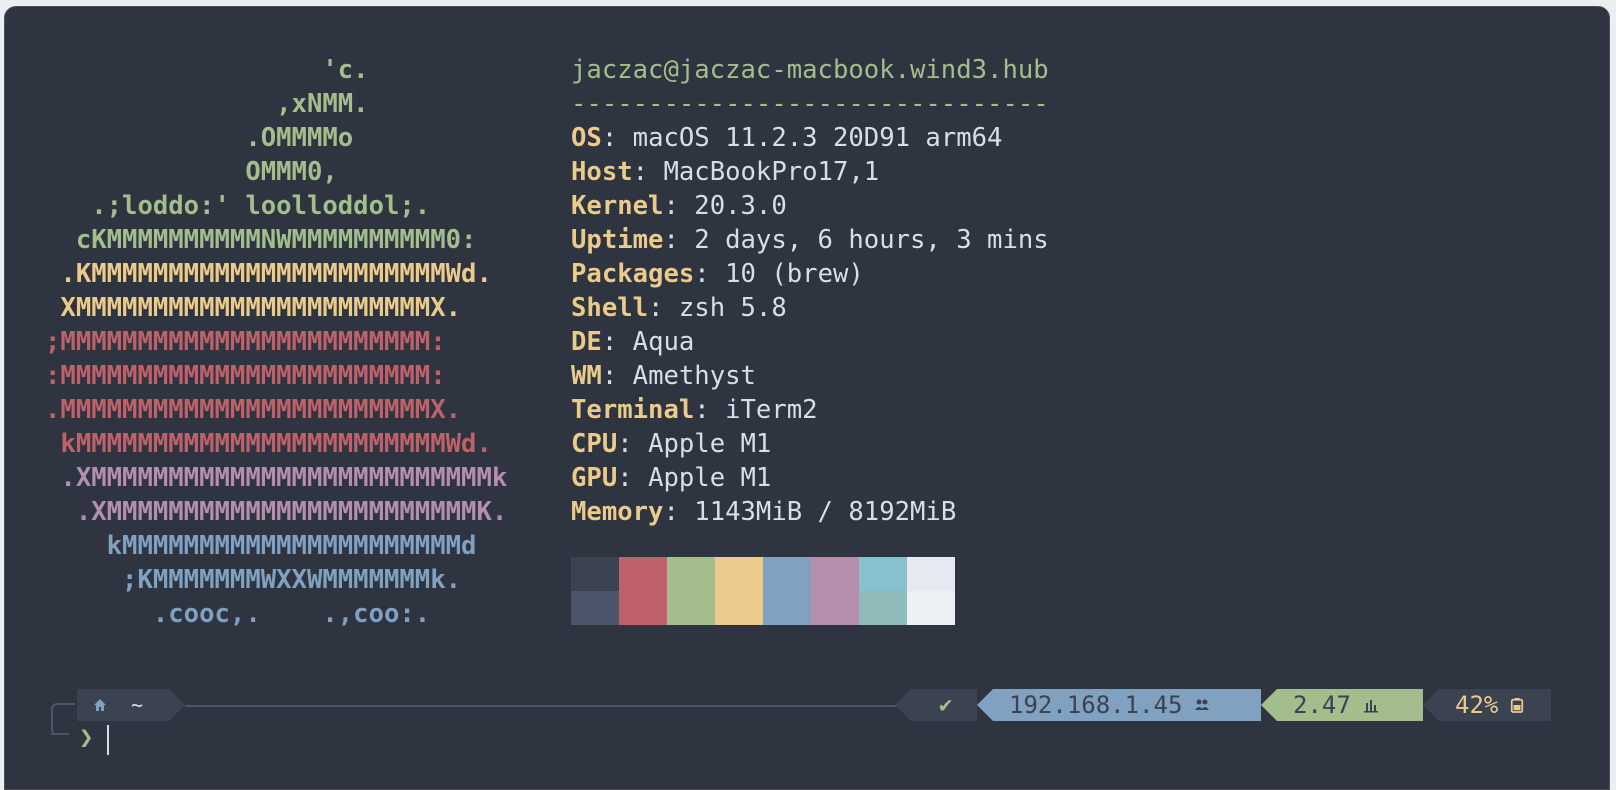 This screenshot has height=790, width=1616. Describe the element at coordinates (586, 342) in the screenshot. I see `info-key: DE` at that location.